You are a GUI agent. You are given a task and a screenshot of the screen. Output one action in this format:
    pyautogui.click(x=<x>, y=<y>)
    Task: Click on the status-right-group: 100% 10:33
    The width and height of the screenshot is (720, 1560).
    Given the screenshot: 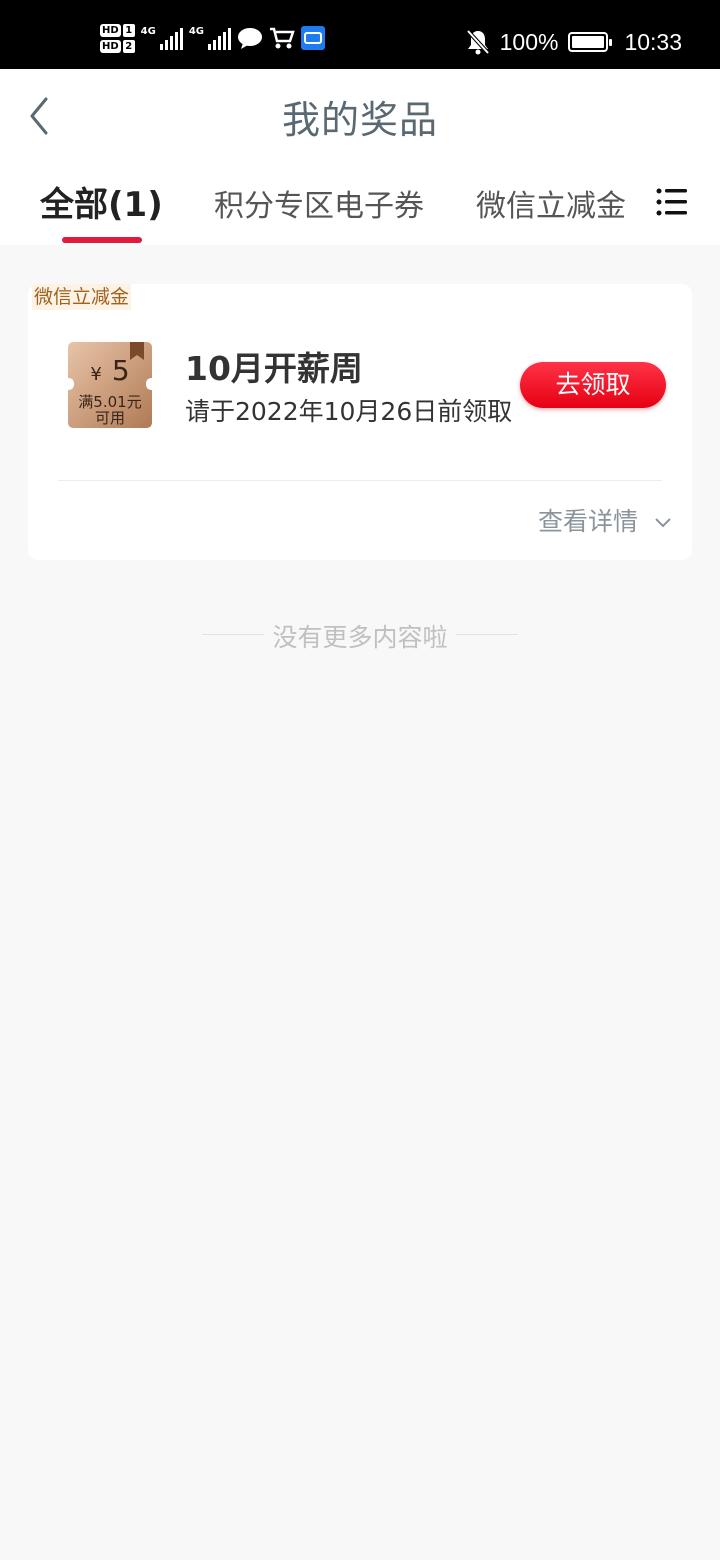 What is the action you would take?
    pyautogui.click(x=574, y=42)
    